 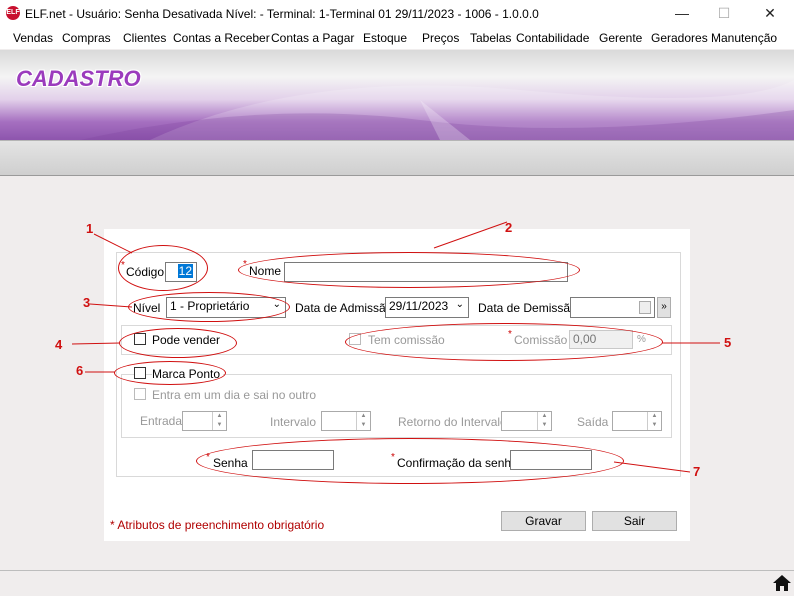 I want to click on sair-button: Sair, so click(x=634, y=521).